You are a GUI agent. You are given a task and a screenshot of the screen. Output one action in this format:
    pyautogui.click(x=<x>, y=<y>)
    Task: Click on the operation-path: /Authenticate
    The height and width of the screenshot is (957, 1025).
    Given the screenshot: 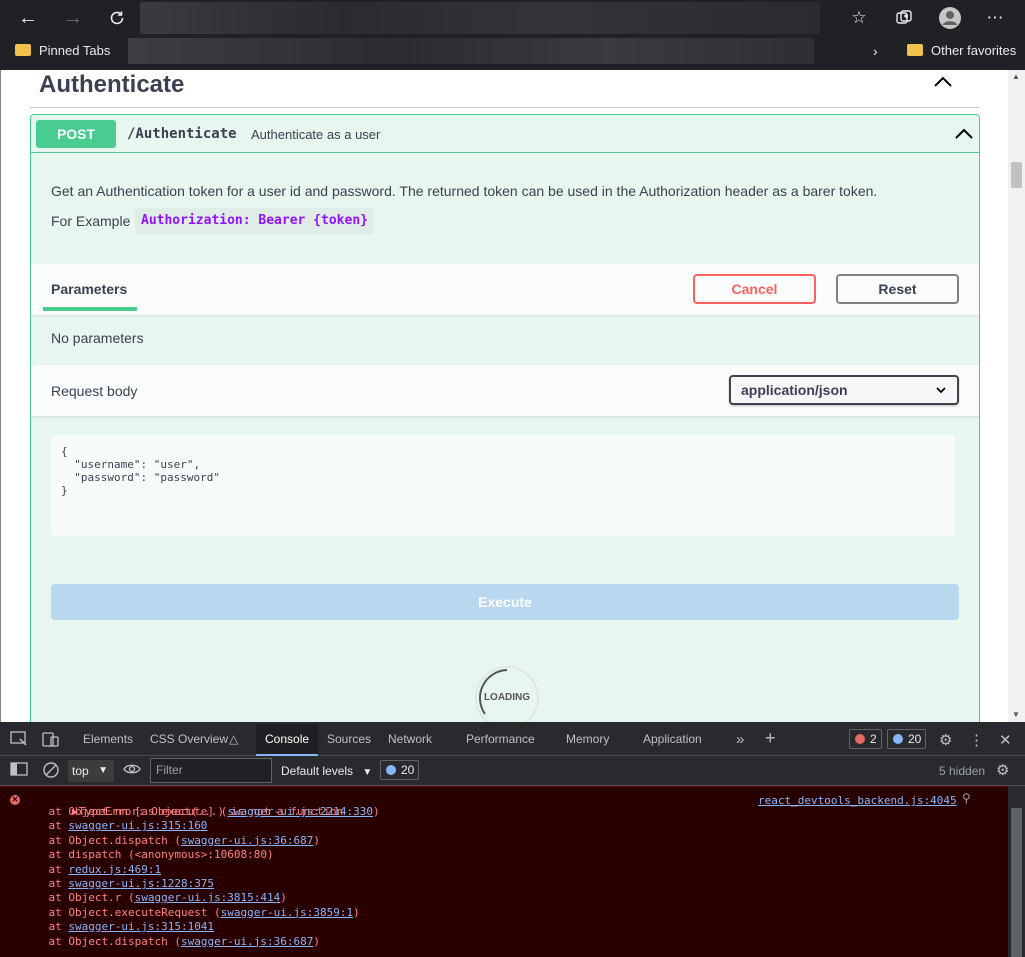 What is the action you would take?
    pyautogui.click(x=182, y=134)
    